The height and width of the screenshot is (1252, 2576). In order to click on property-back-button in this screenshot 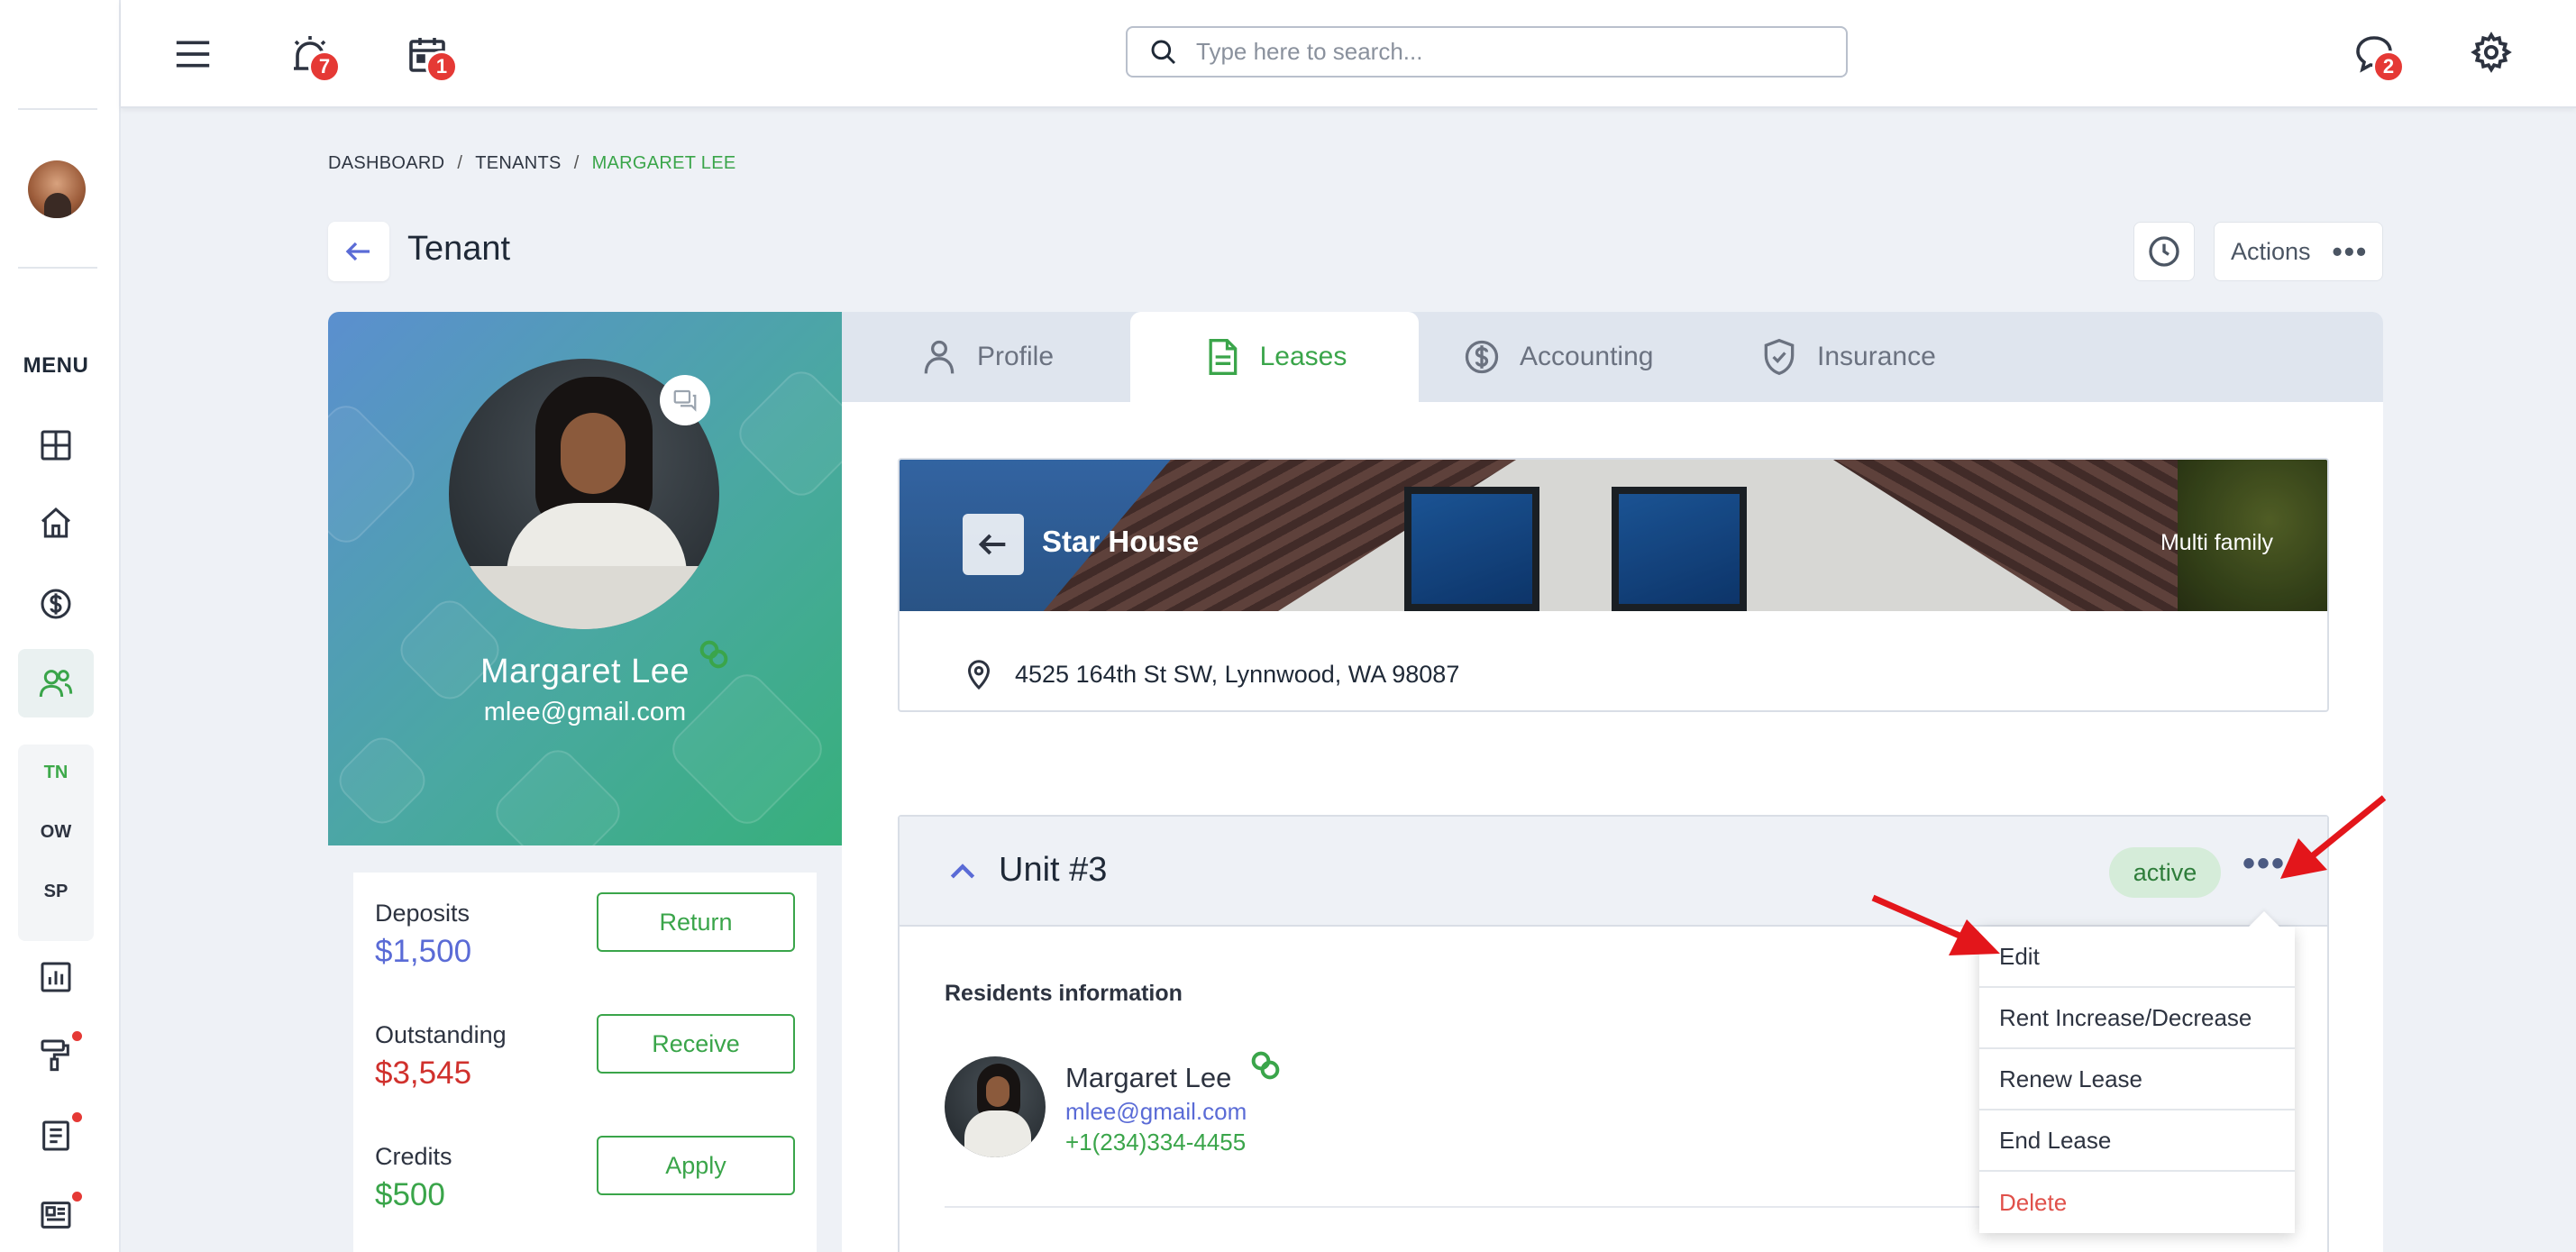, I will do `click(993, 544)`.